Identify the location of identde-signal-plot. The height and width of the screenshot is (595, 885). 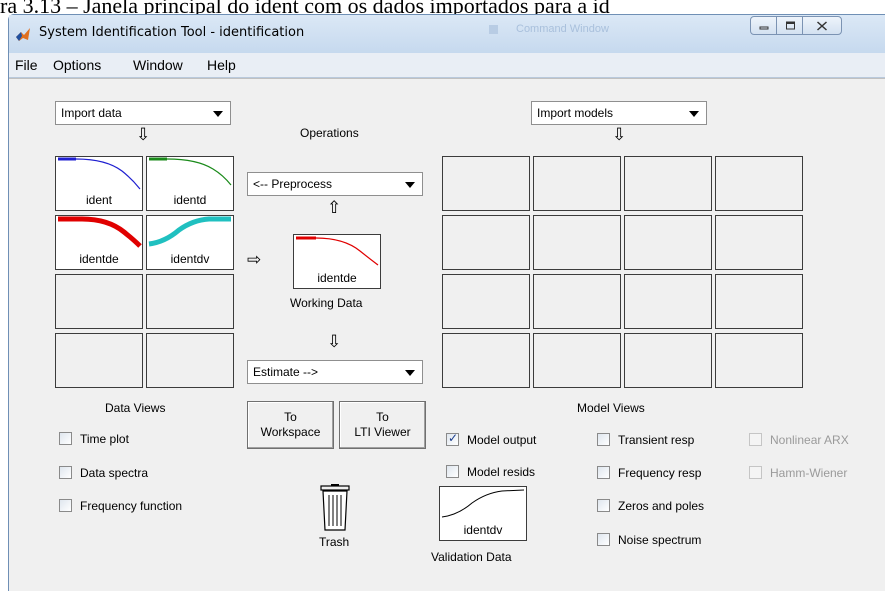
(100, 232).